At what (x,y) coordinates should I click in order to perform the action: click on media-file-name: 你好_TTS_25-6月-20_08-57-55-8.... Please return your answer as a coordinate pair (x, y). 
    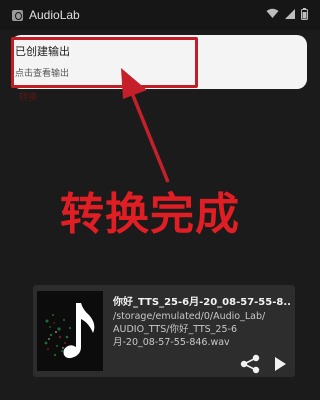
    Looking at the image, I should click on (202, 302).